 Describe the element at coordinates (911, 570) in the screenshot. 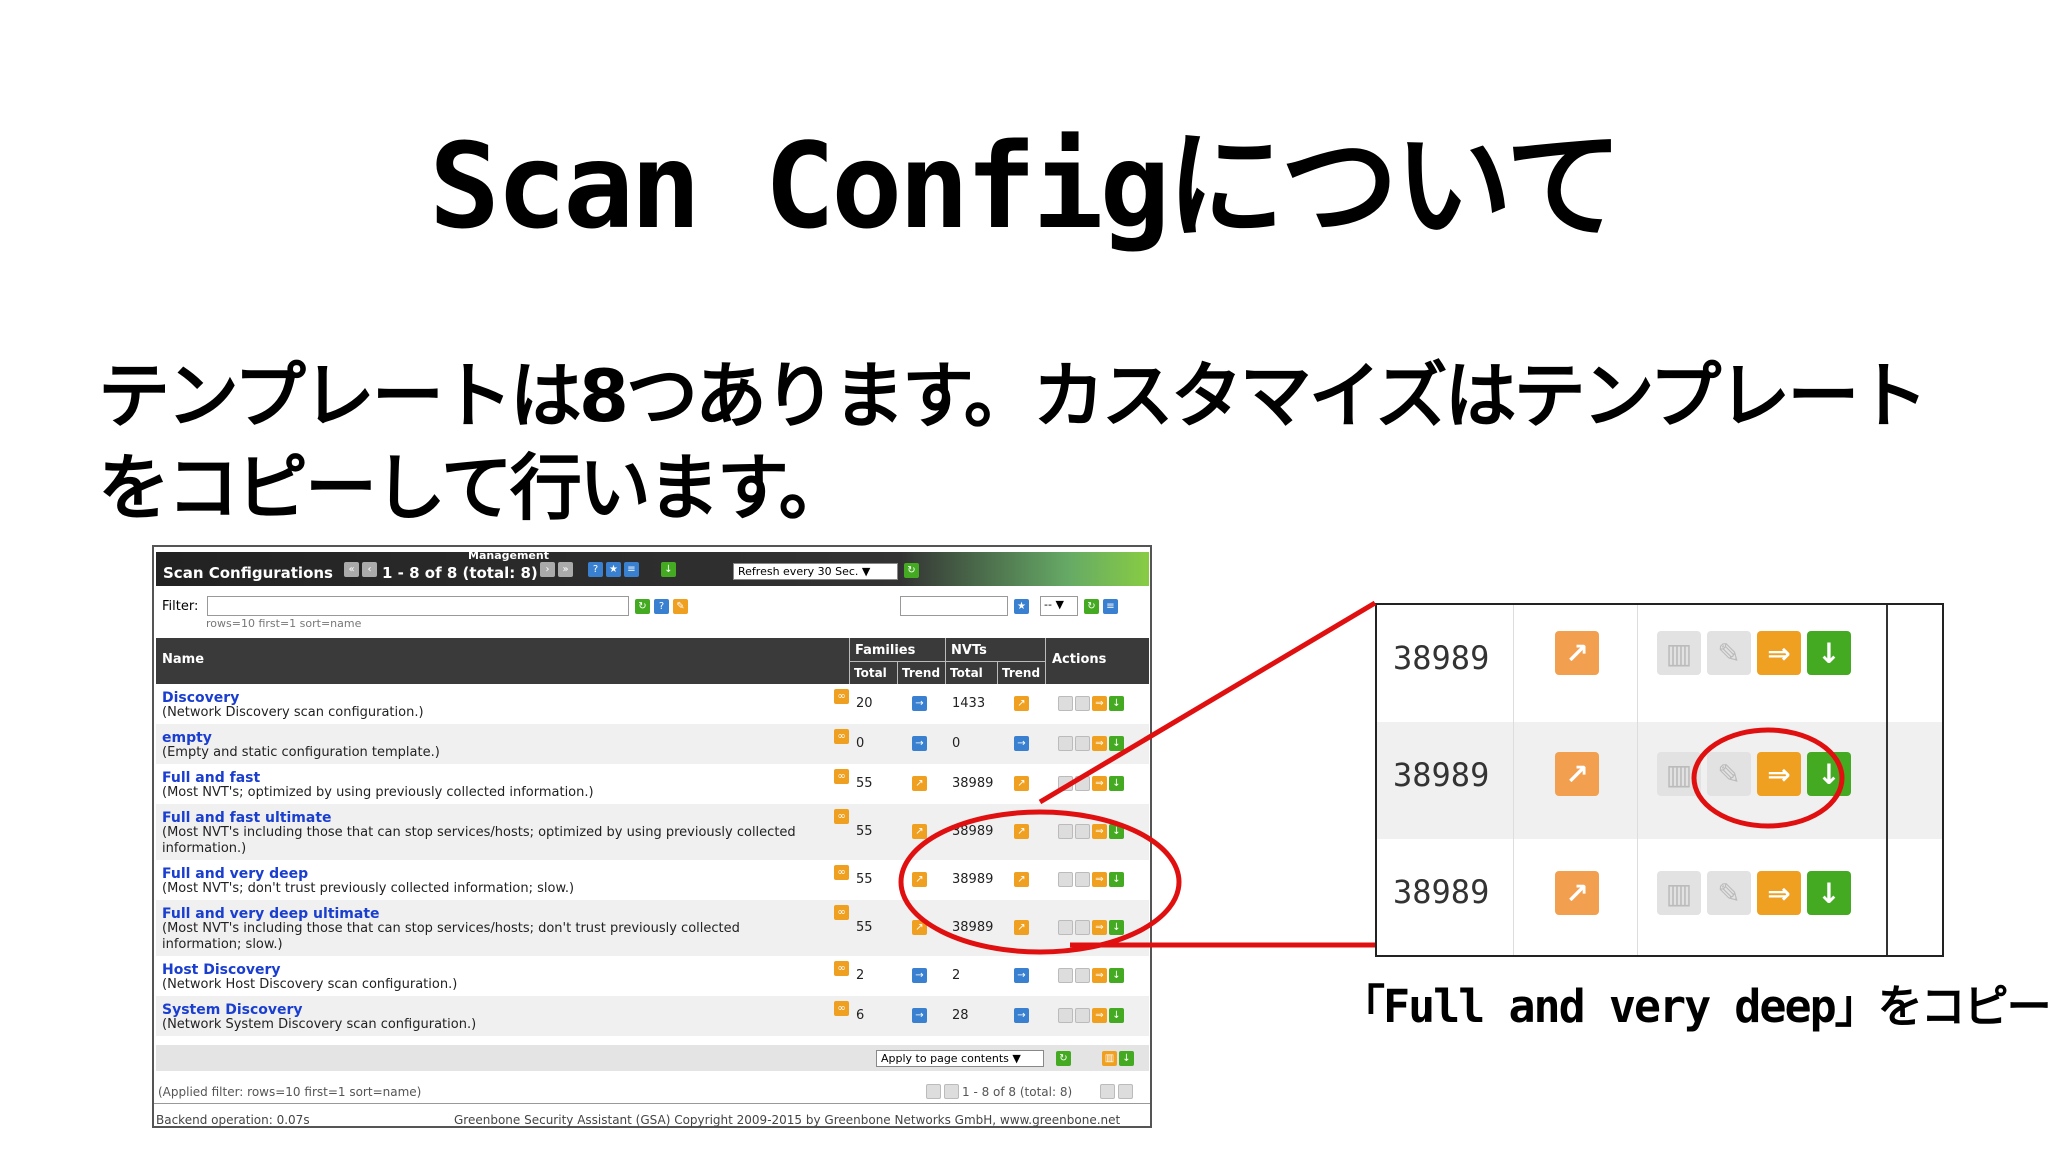

I see `refresh-icon: ↻` at that location.